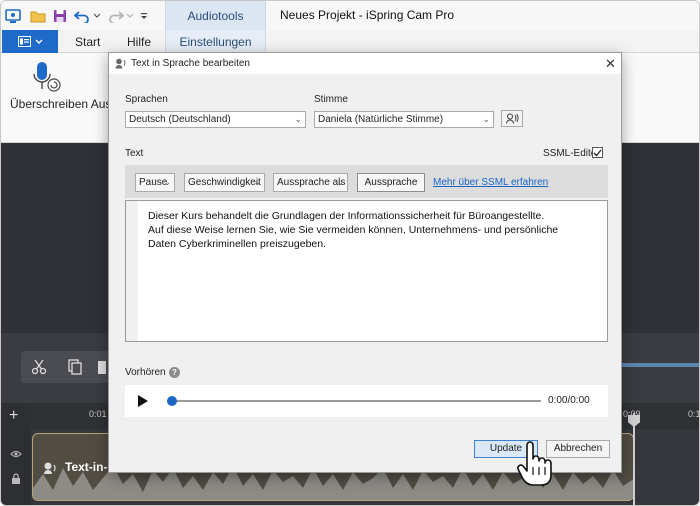 The image size is (700, 506). Describe the element at coordinates (142, 401) in the screenshot. I see `play-icon` at that location.